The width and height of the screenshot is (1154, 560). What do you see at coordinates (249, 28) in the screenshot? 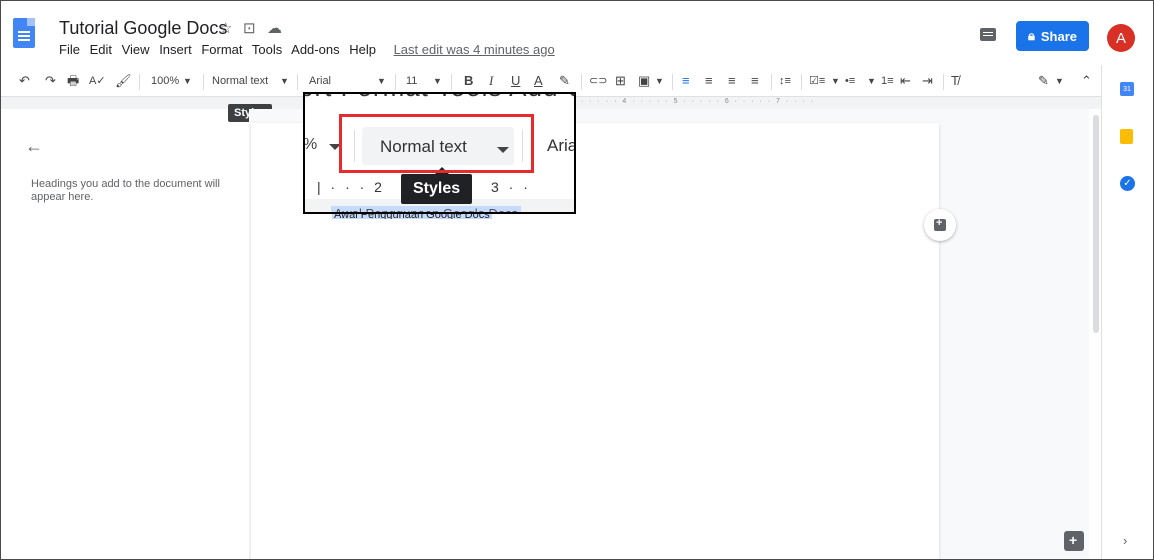
I see `move-to-folder-icon: ⊡` at bounding box center [249, 28].